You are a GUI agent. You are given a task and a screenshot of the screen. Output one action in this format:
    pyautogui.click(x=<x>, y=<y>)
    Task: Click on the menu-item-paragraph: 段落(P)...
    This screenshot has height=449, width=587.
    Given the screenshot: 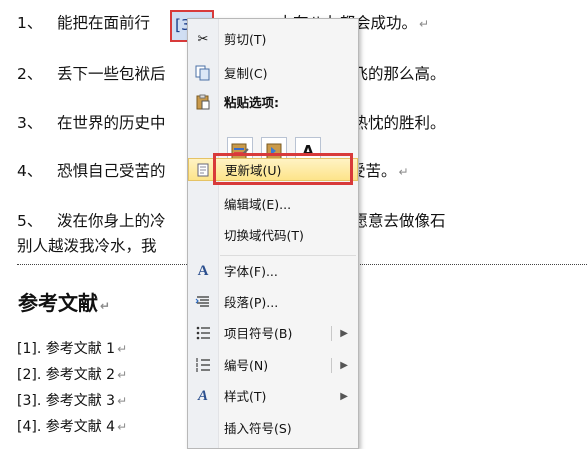 What is the action you would take?
    pyautogui.click(x=273, y=302)
    